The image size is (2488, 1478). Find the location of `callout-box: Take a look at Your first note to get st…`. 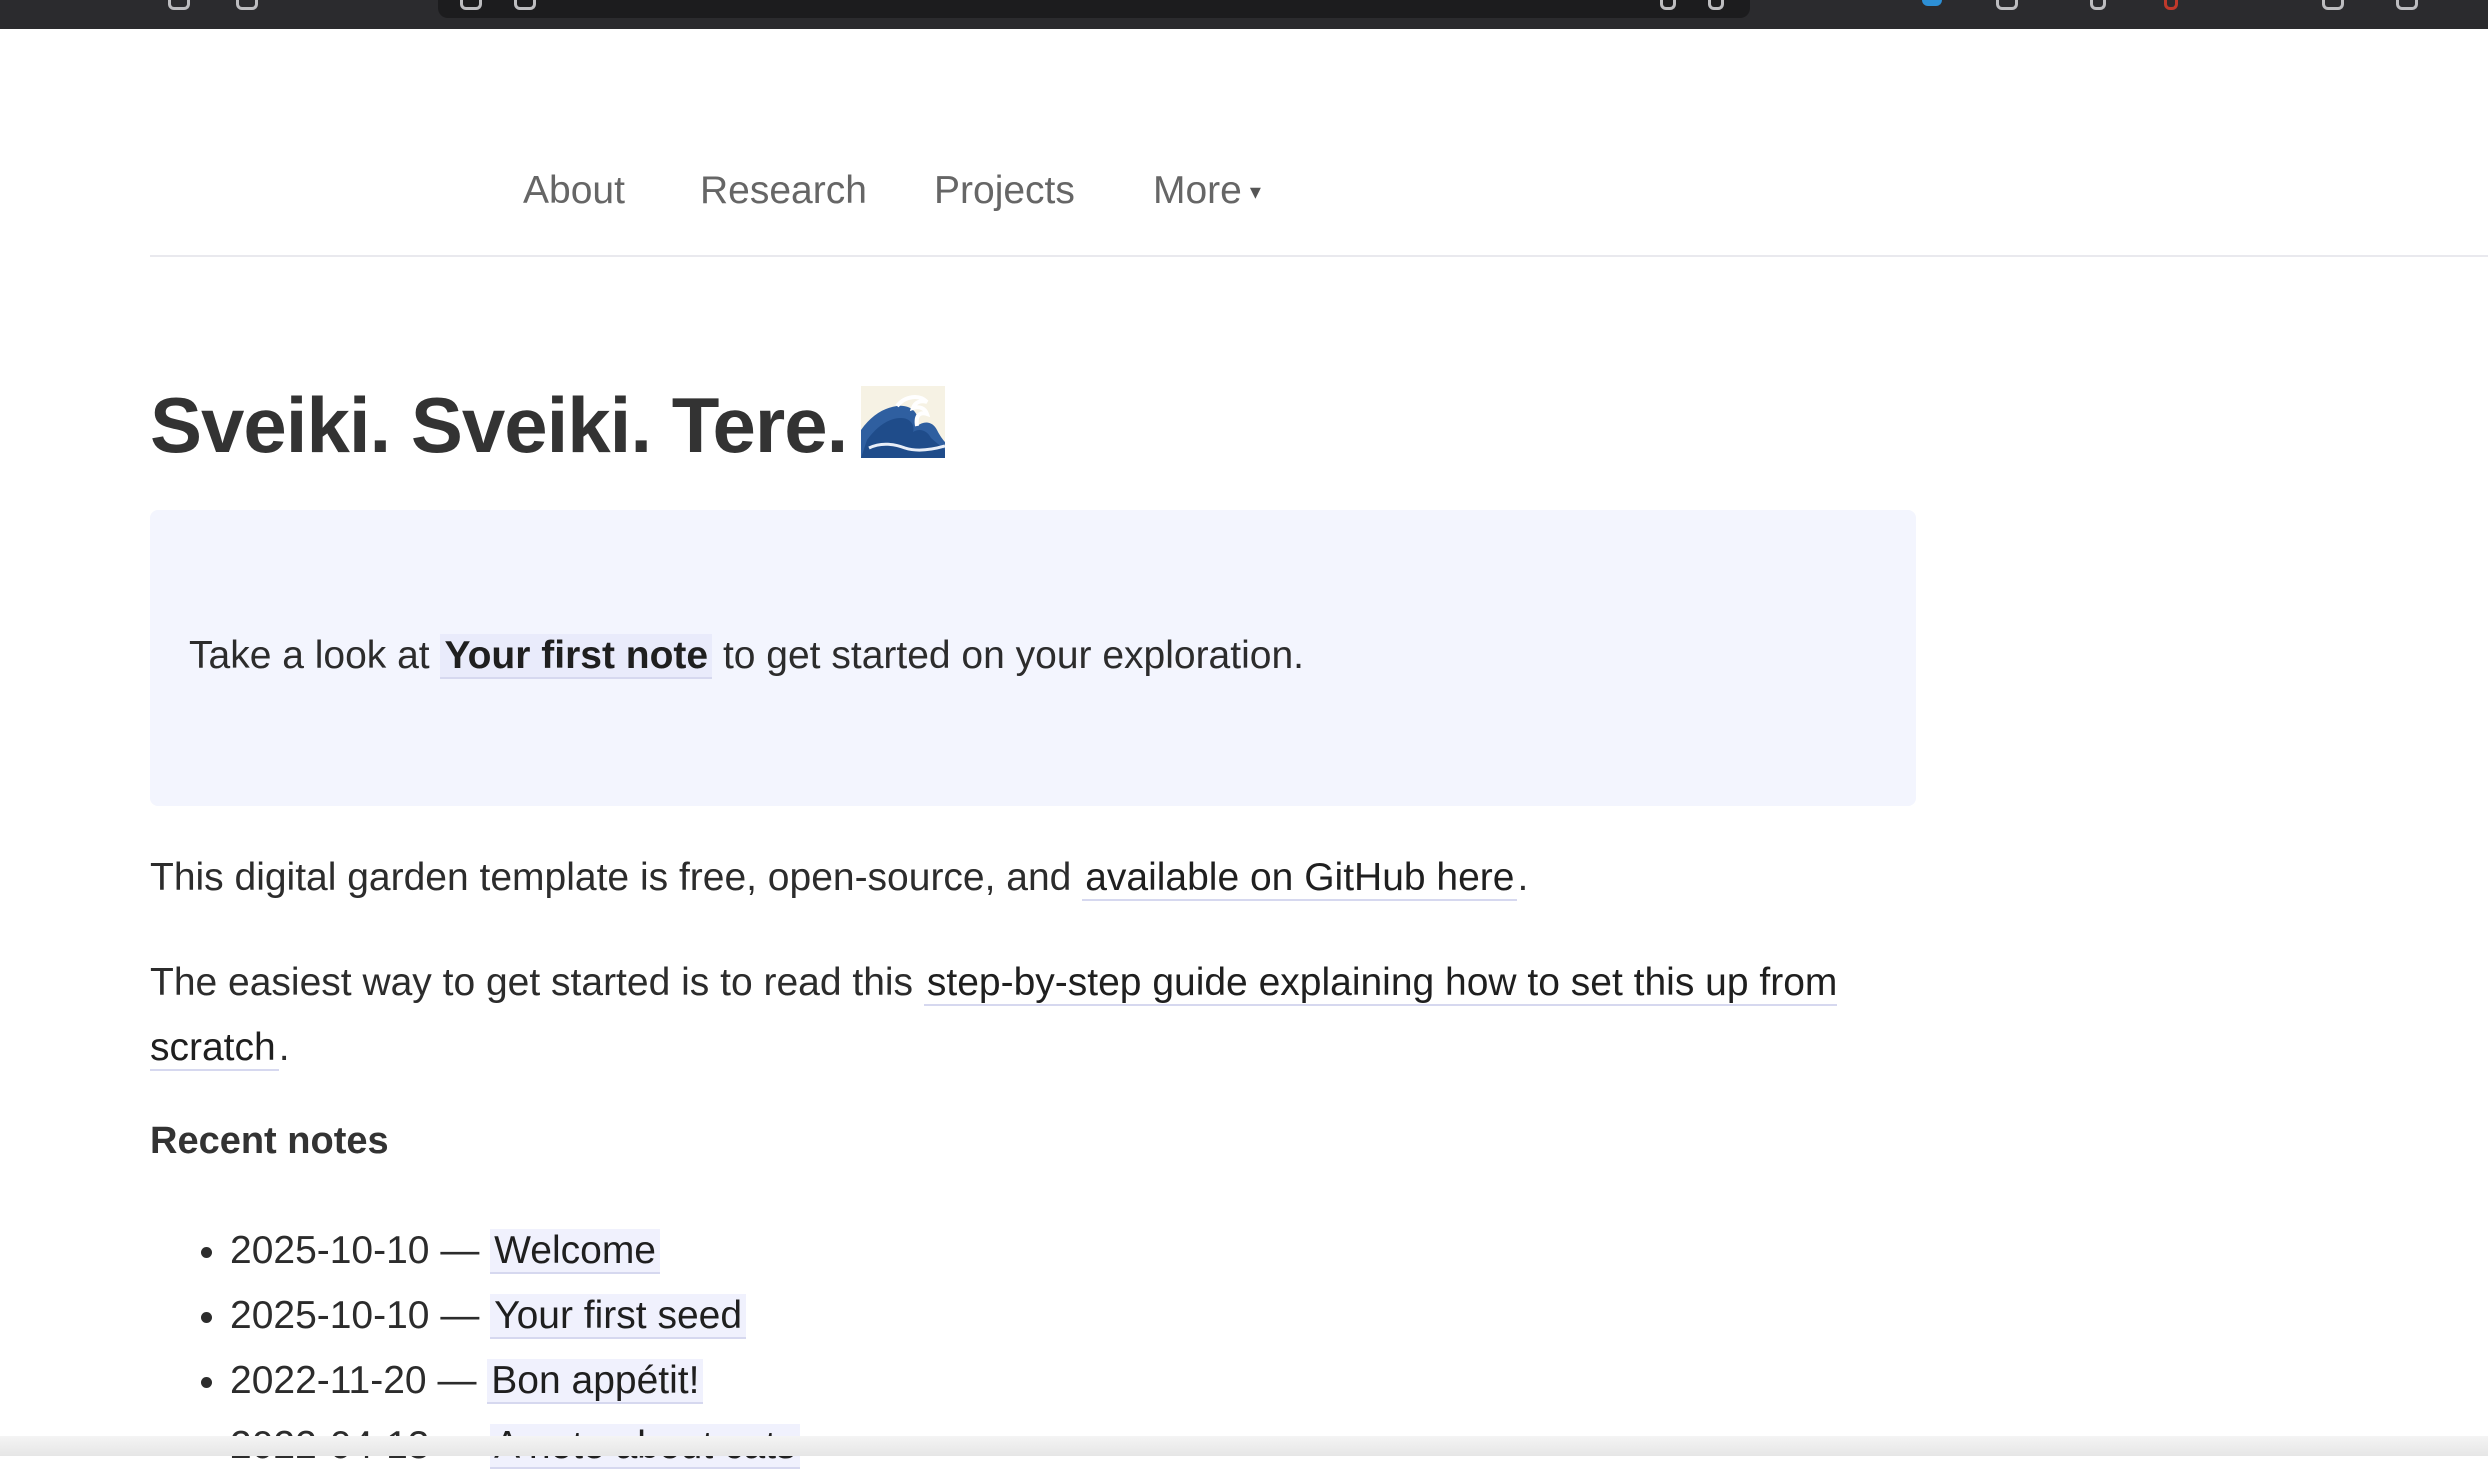

callout-box: Take a look at Your first note to get st… is located at coordinates (1033, 658).